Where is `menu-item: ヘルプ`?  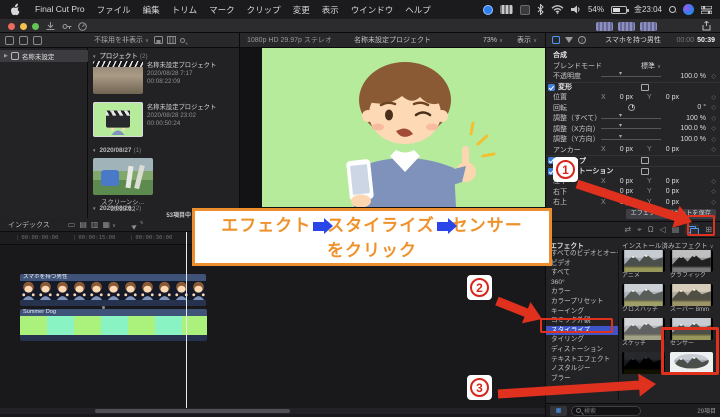
menu-item: ヘルプ is located at coordinates (418, 10).